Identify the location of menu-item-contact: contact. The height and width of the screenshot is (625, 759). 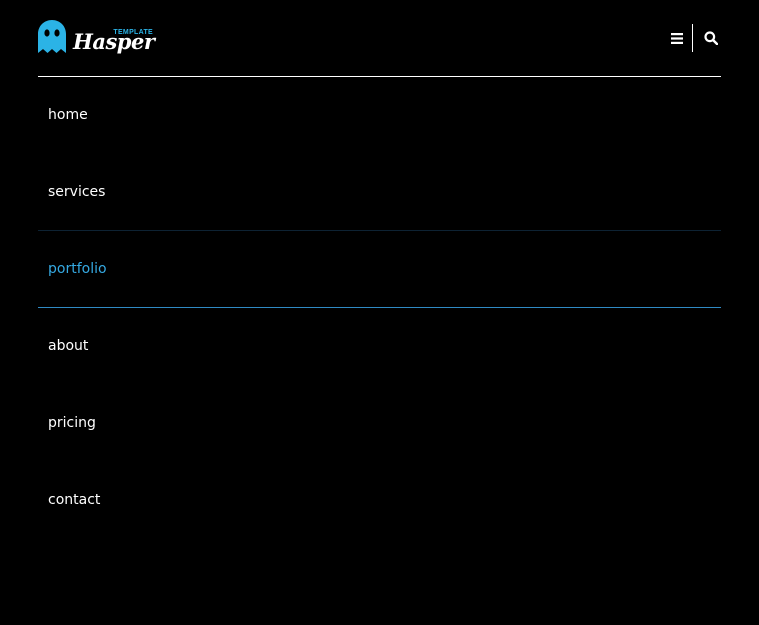
(379, 500).